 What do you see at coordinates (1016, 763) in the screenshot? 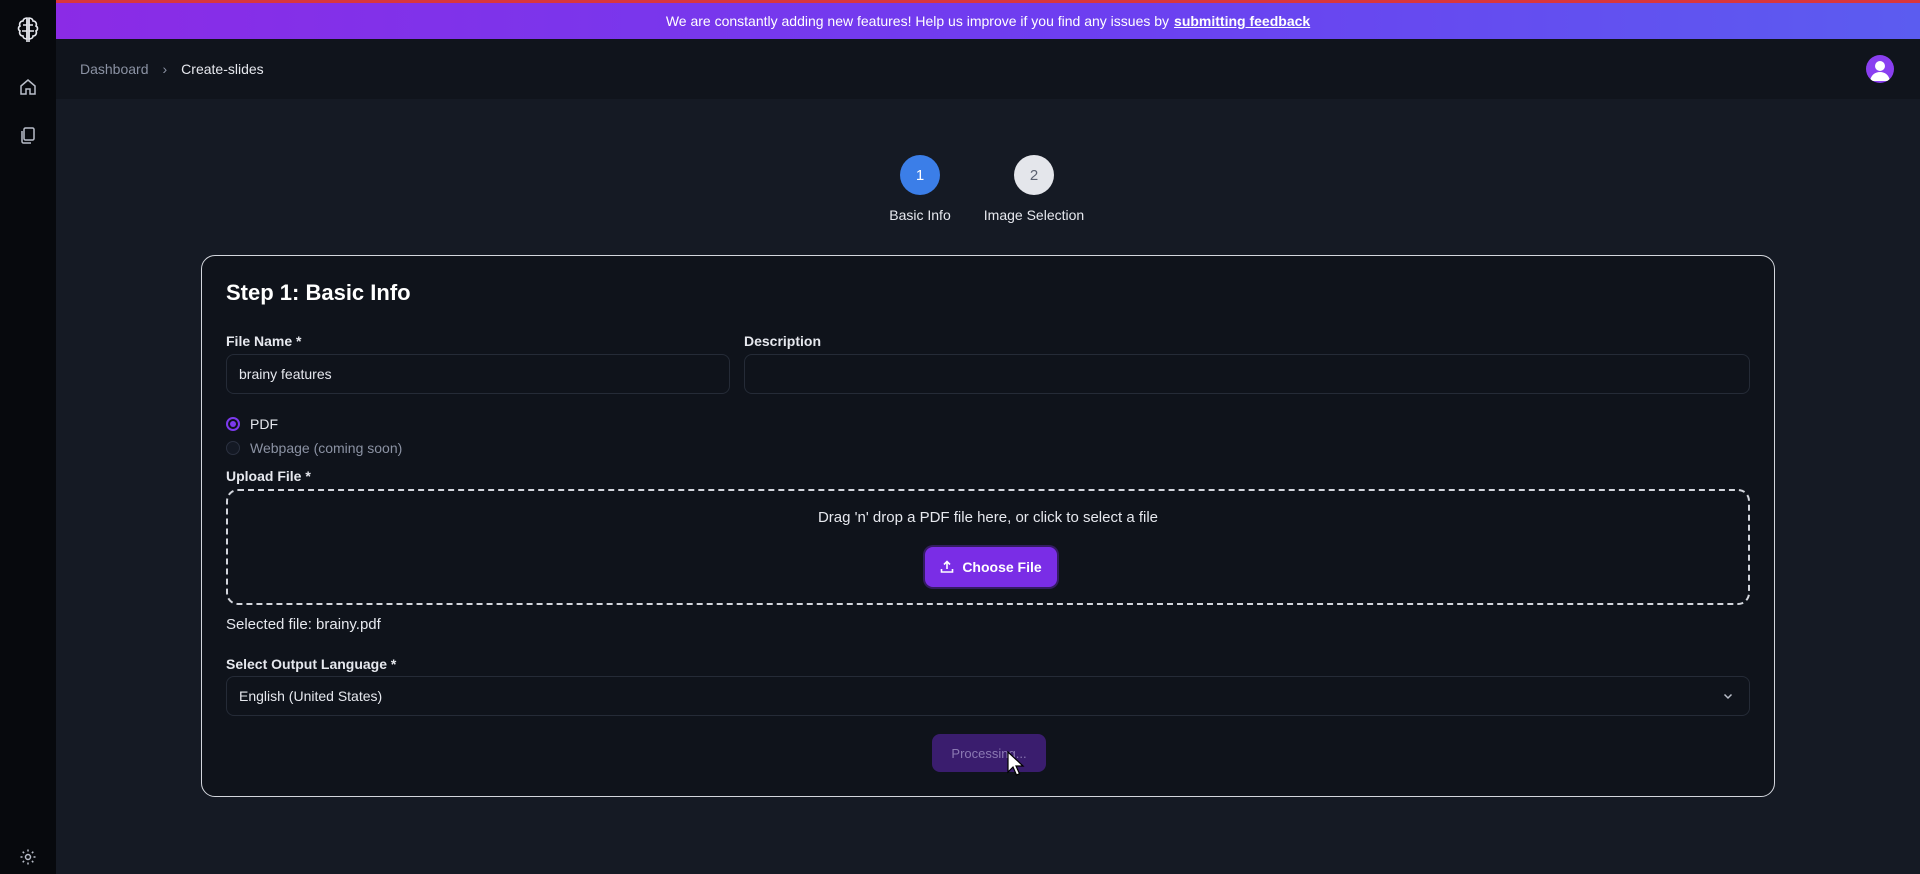
I see `mouse-cursor-icon` at bounding box center [1016, 763].